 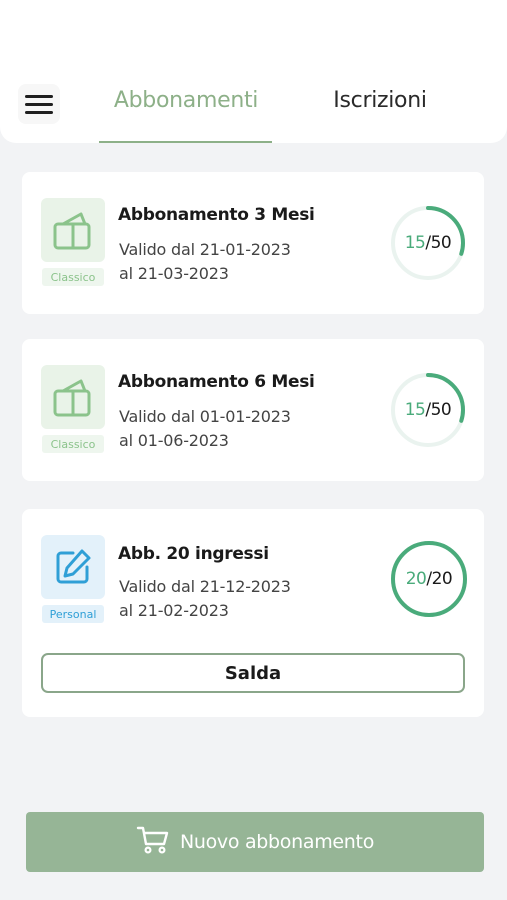 I want to click on active-tab-indicator, so click(x=185, y=142).